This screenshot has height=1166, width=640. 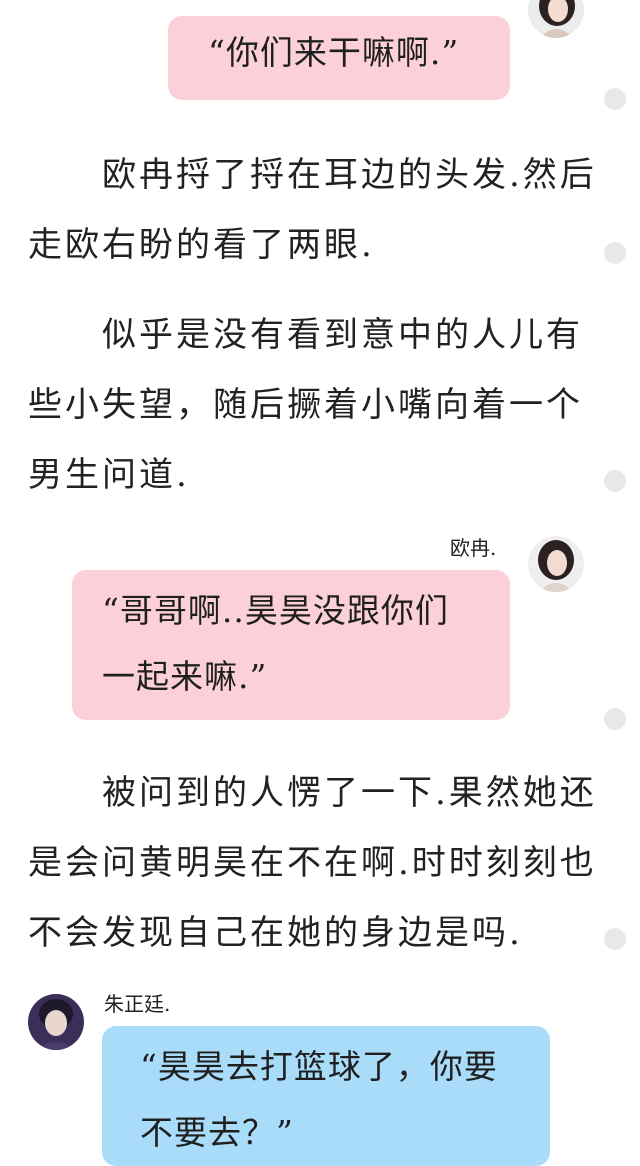 I want to click on avatar-zhuzhengting, so click(x=56, y=1022).